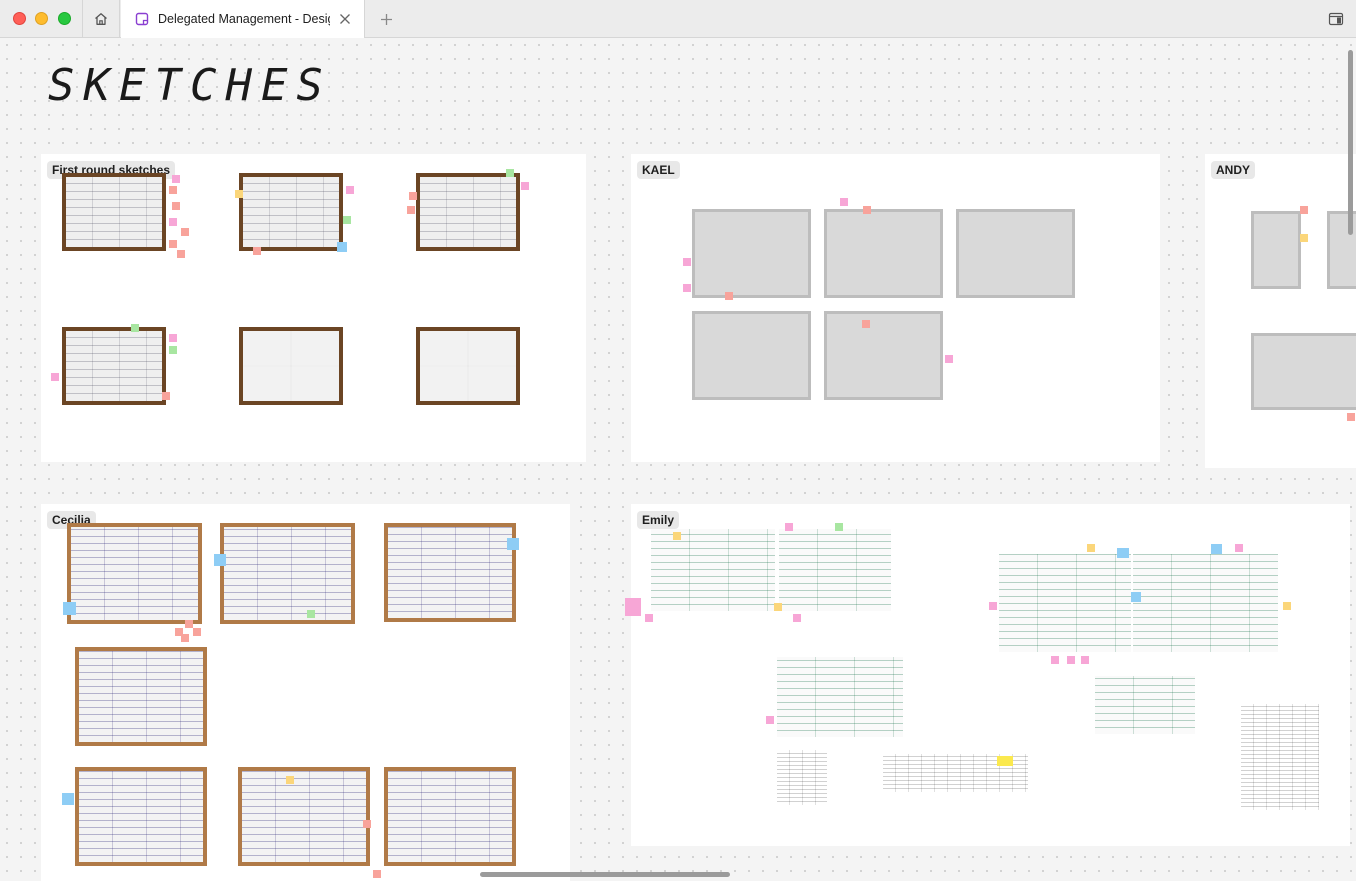 This screenshot has height=881, width=1356. I want to click on document-tab: Delegated Management - Design, so click(243, 19).